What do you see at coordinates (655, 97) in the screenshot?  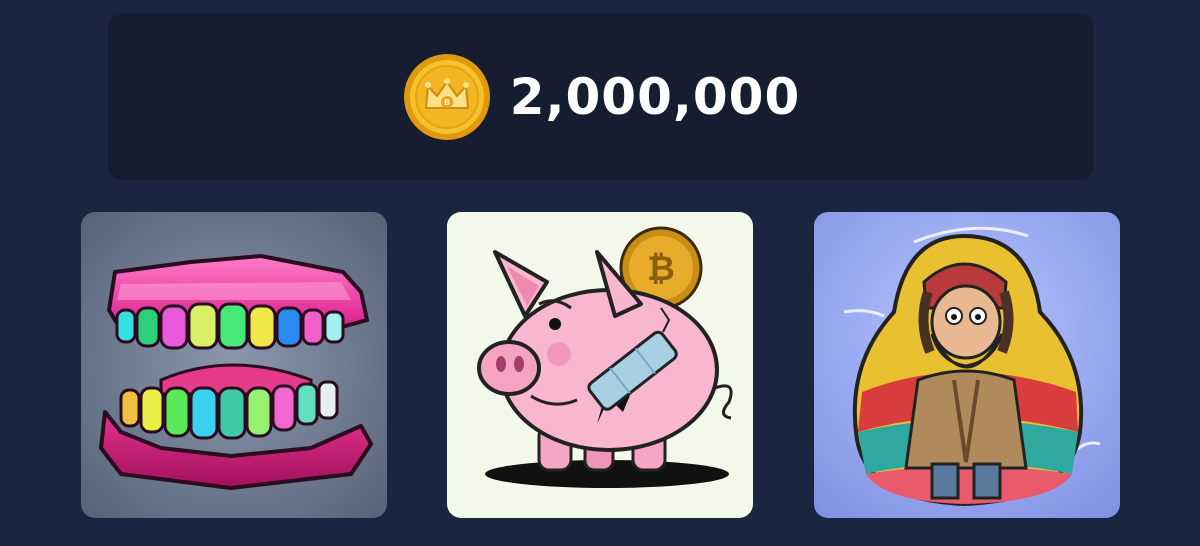 I see `balance-amount: 2,000,000` at bounding box center [655, 97].